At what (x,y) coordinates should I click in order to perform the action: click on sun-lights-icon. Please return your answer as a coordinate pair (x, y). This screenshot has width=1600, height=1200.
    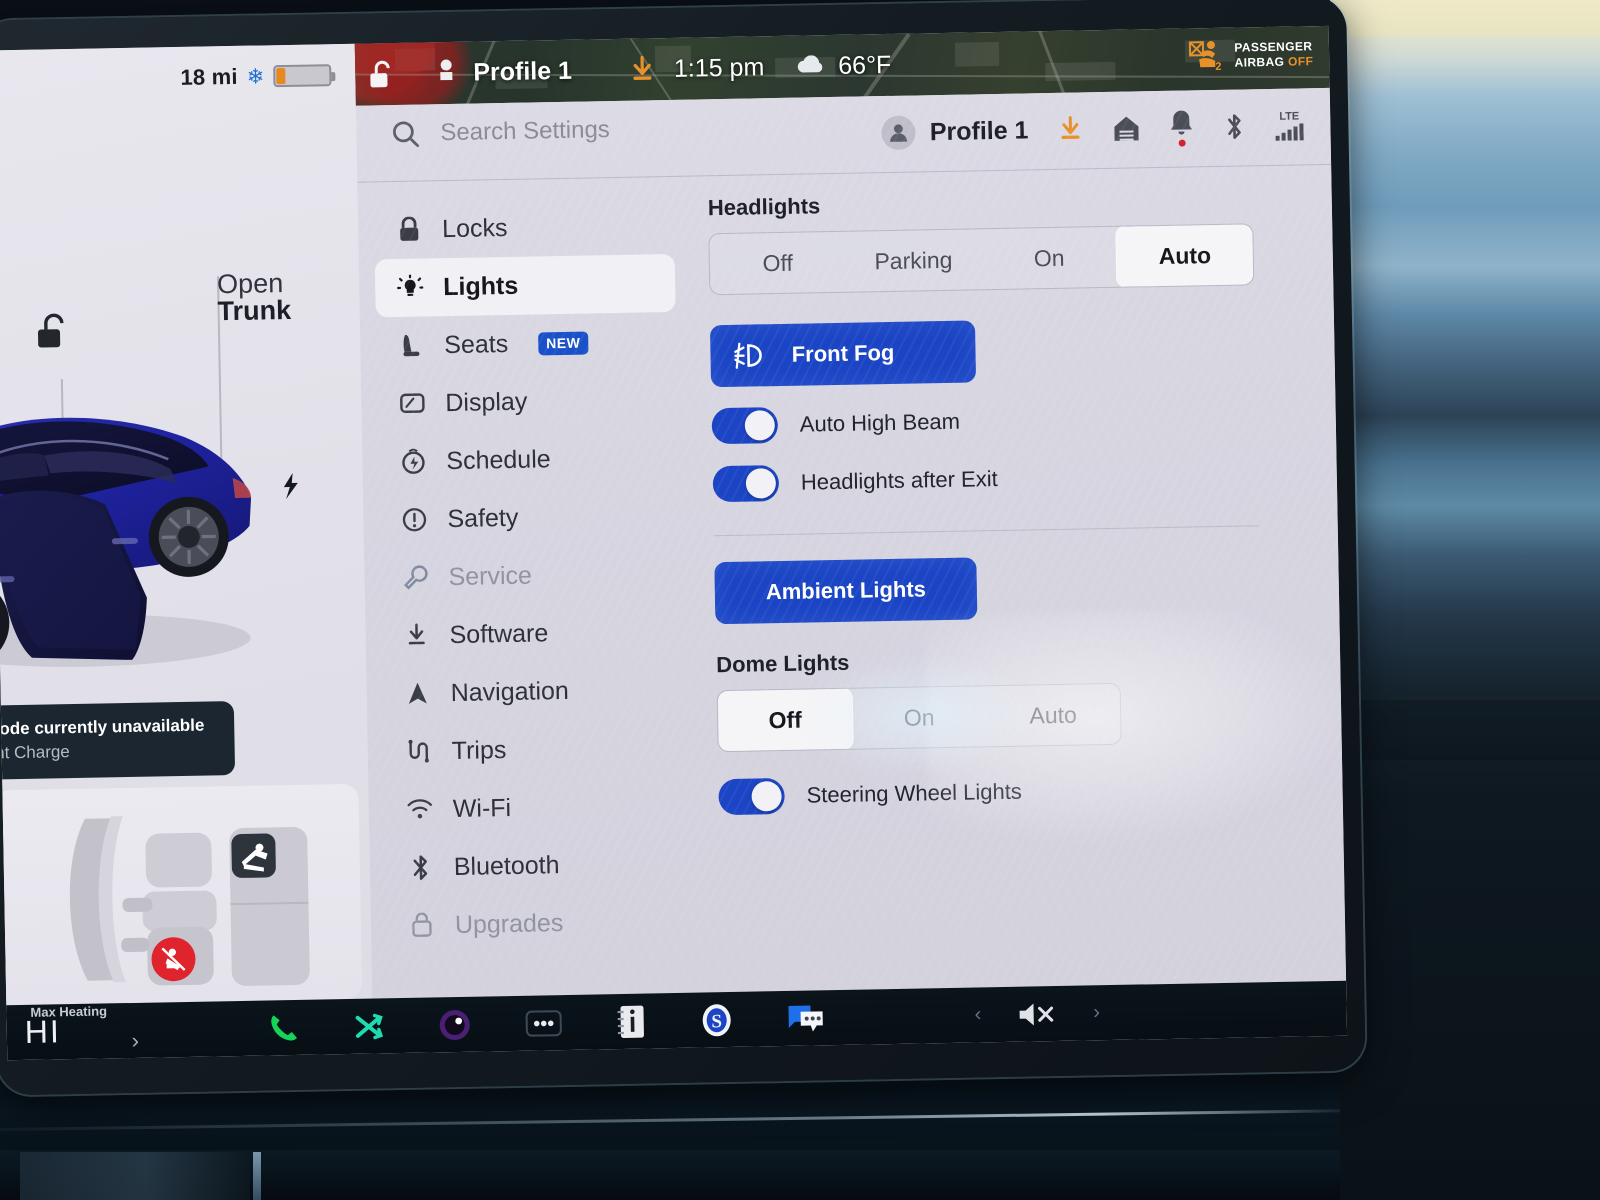
    Looking at the image, I should click on (410, 287).